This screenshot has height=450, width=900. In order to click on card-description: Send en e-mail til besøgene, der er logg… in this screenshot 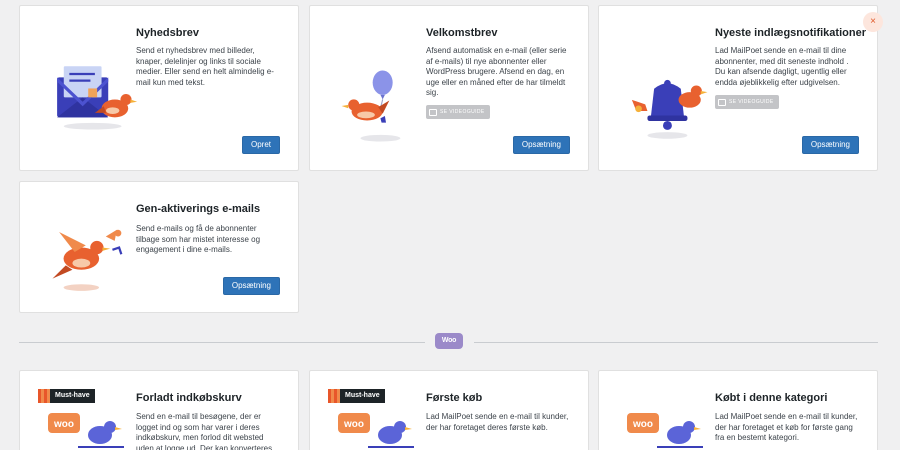, I will do `click(204, 431)`.